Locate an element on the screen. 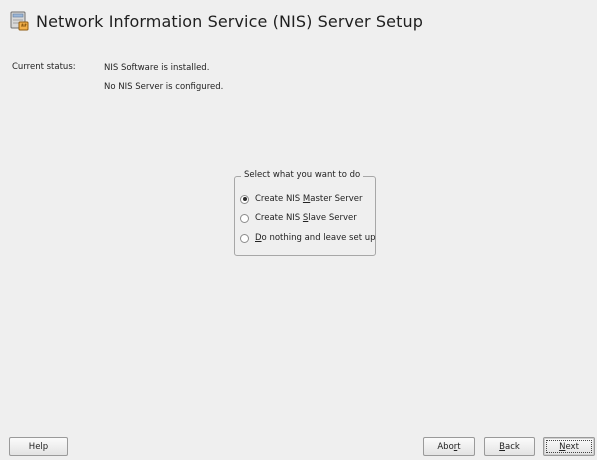  next-button-label: Next is located at coordinates (569, 446).